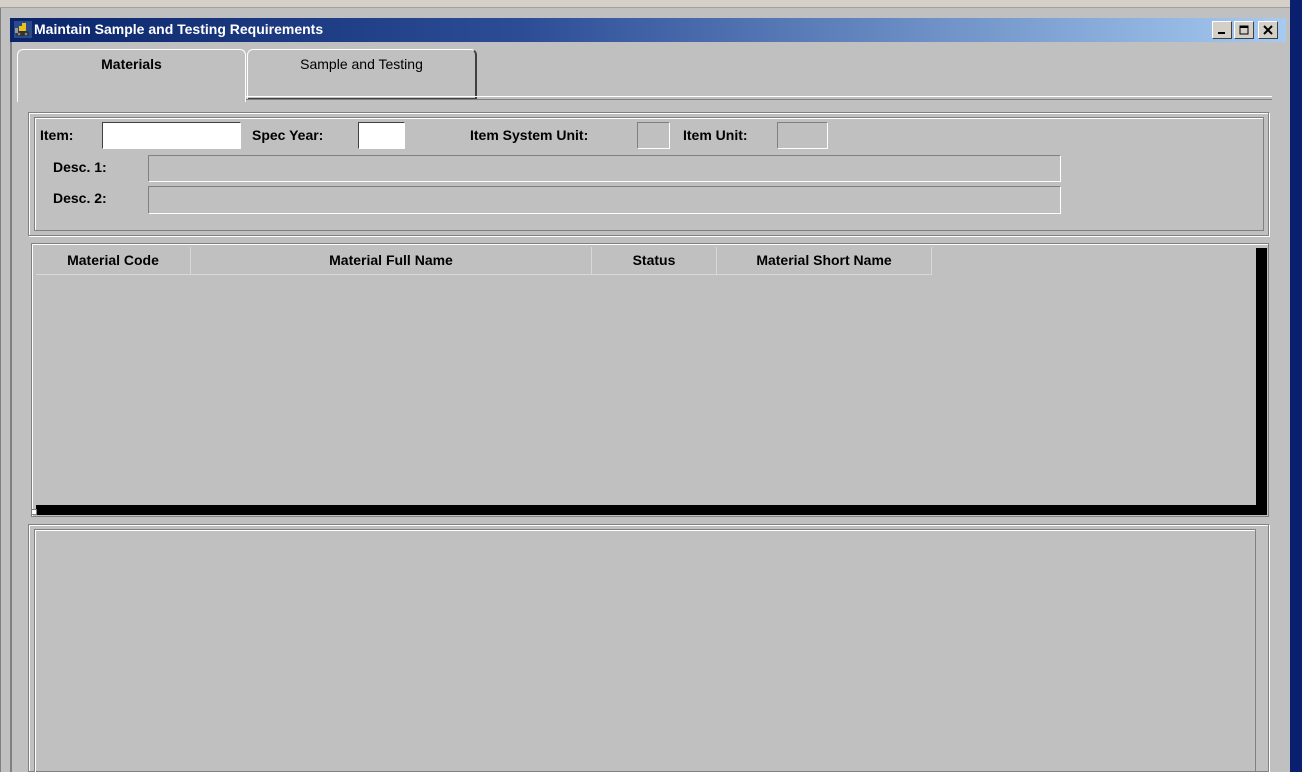  Describe the element at coordinates (362, 74) in the screenshot. I see `tab-sample-and-testing: Sample and Testing` at that location.